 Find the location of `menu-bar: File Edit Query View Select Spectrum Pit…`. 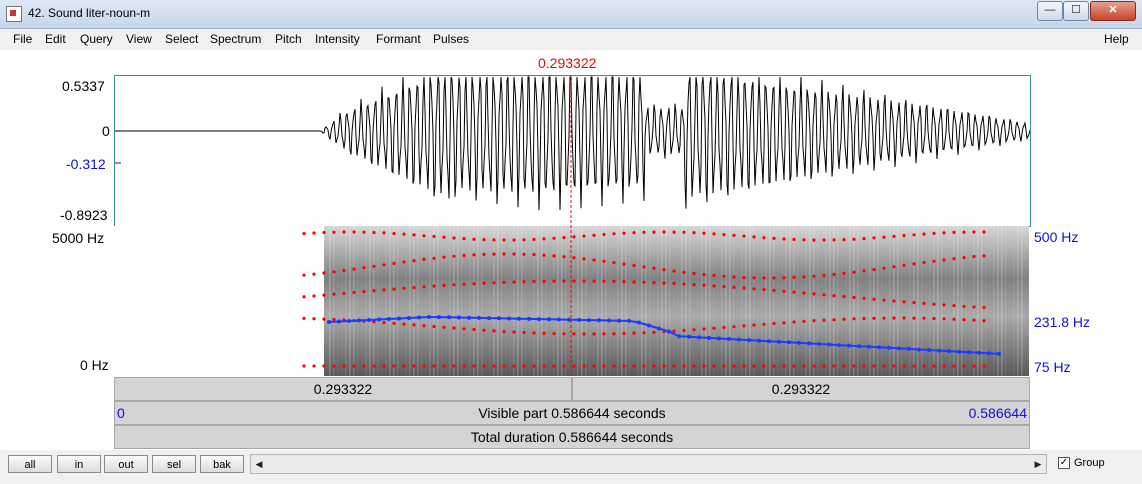

menu-bar: File Edit Query View Select Spectrum Pit… is located at coordinates (571, 39).